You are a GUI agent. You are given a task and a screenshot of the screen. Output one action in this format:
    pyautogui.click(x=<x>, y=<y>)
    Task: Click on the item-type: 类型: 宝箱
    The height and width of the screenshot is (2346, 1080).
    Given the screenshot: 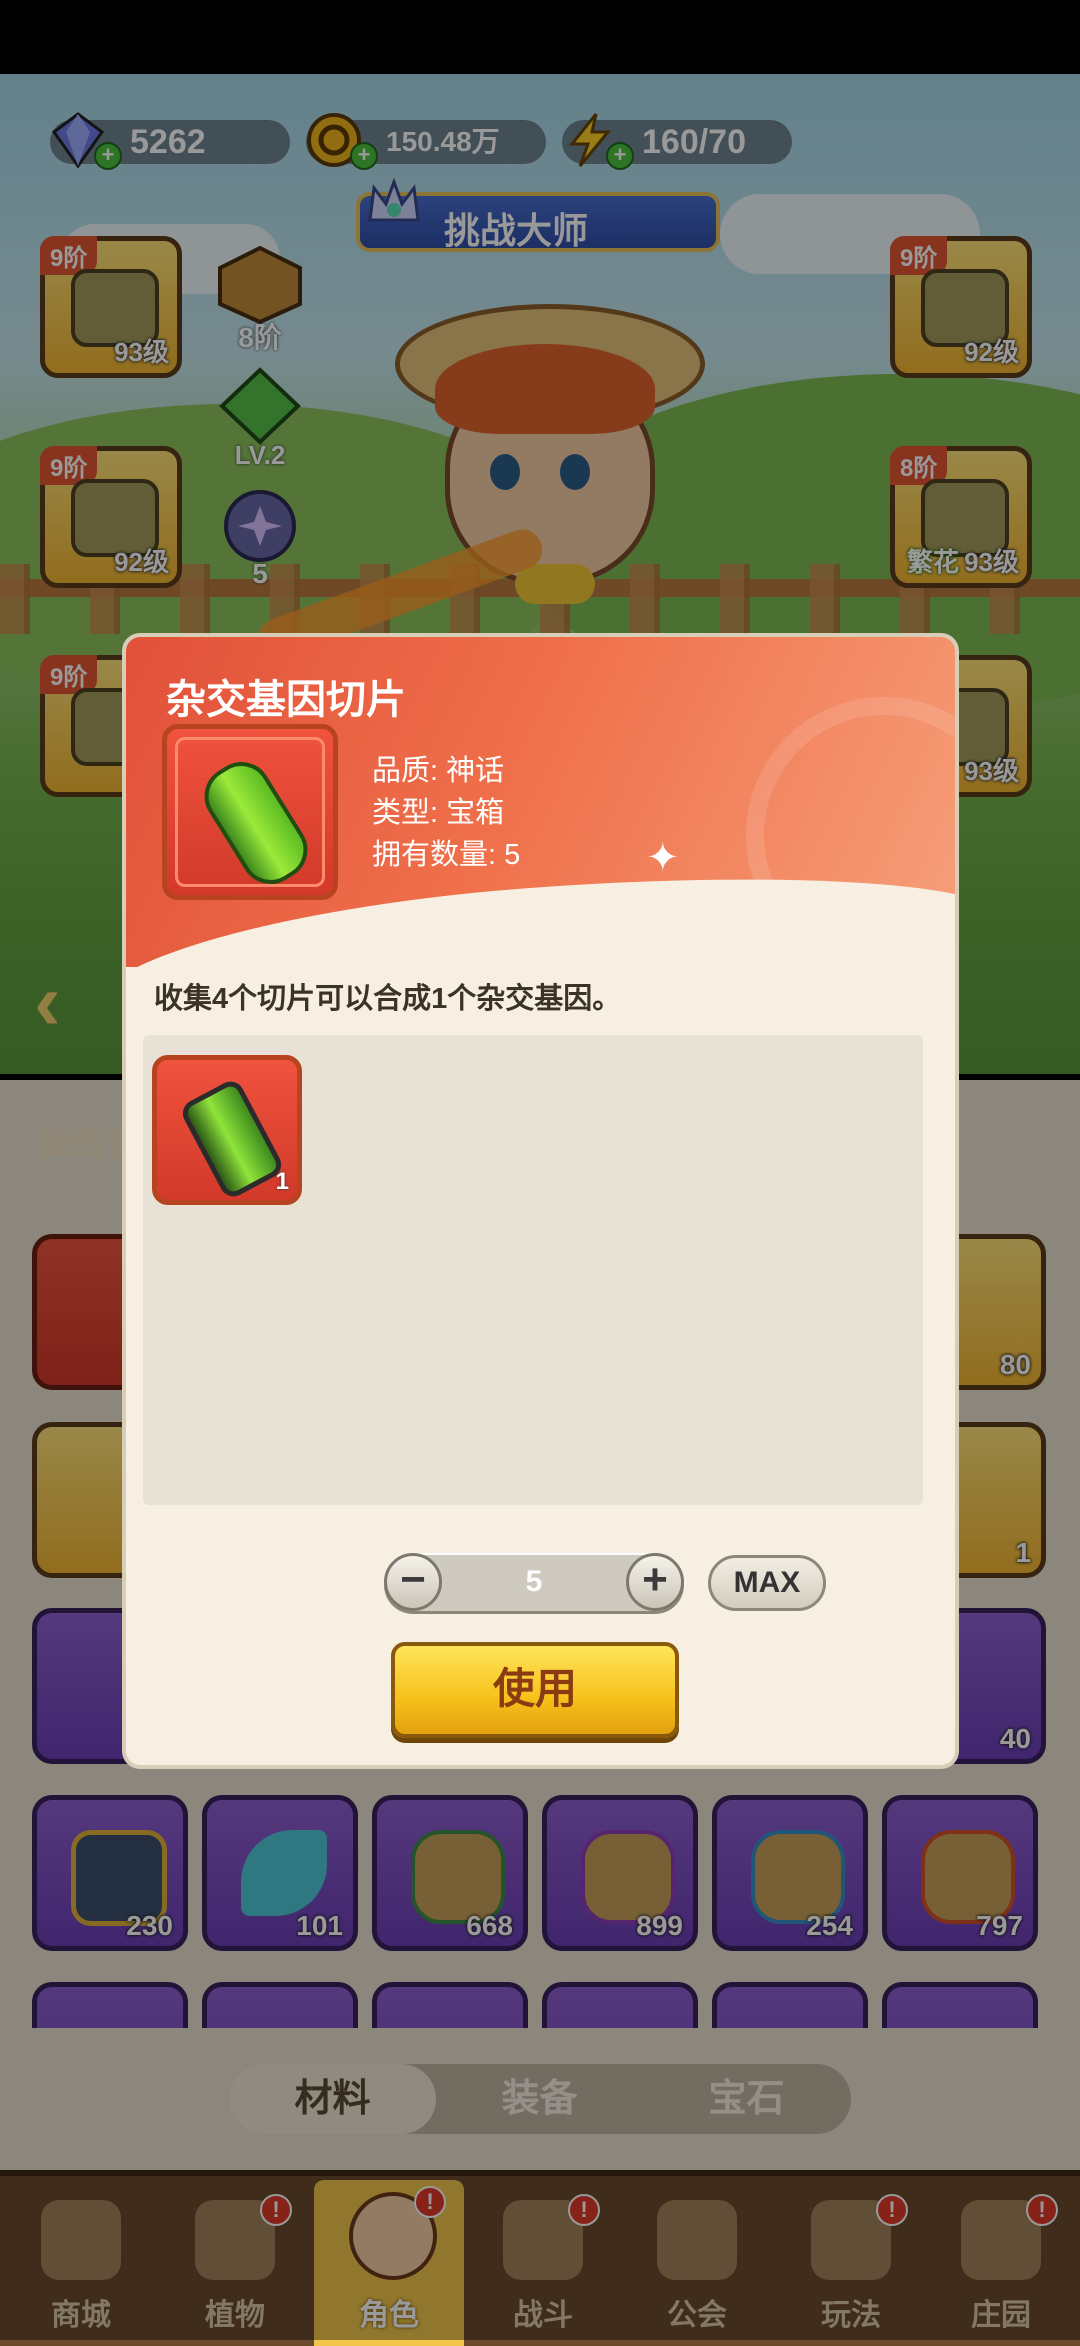 What is the action you would take?
    pyautogui.click(x=438, y=813)
    